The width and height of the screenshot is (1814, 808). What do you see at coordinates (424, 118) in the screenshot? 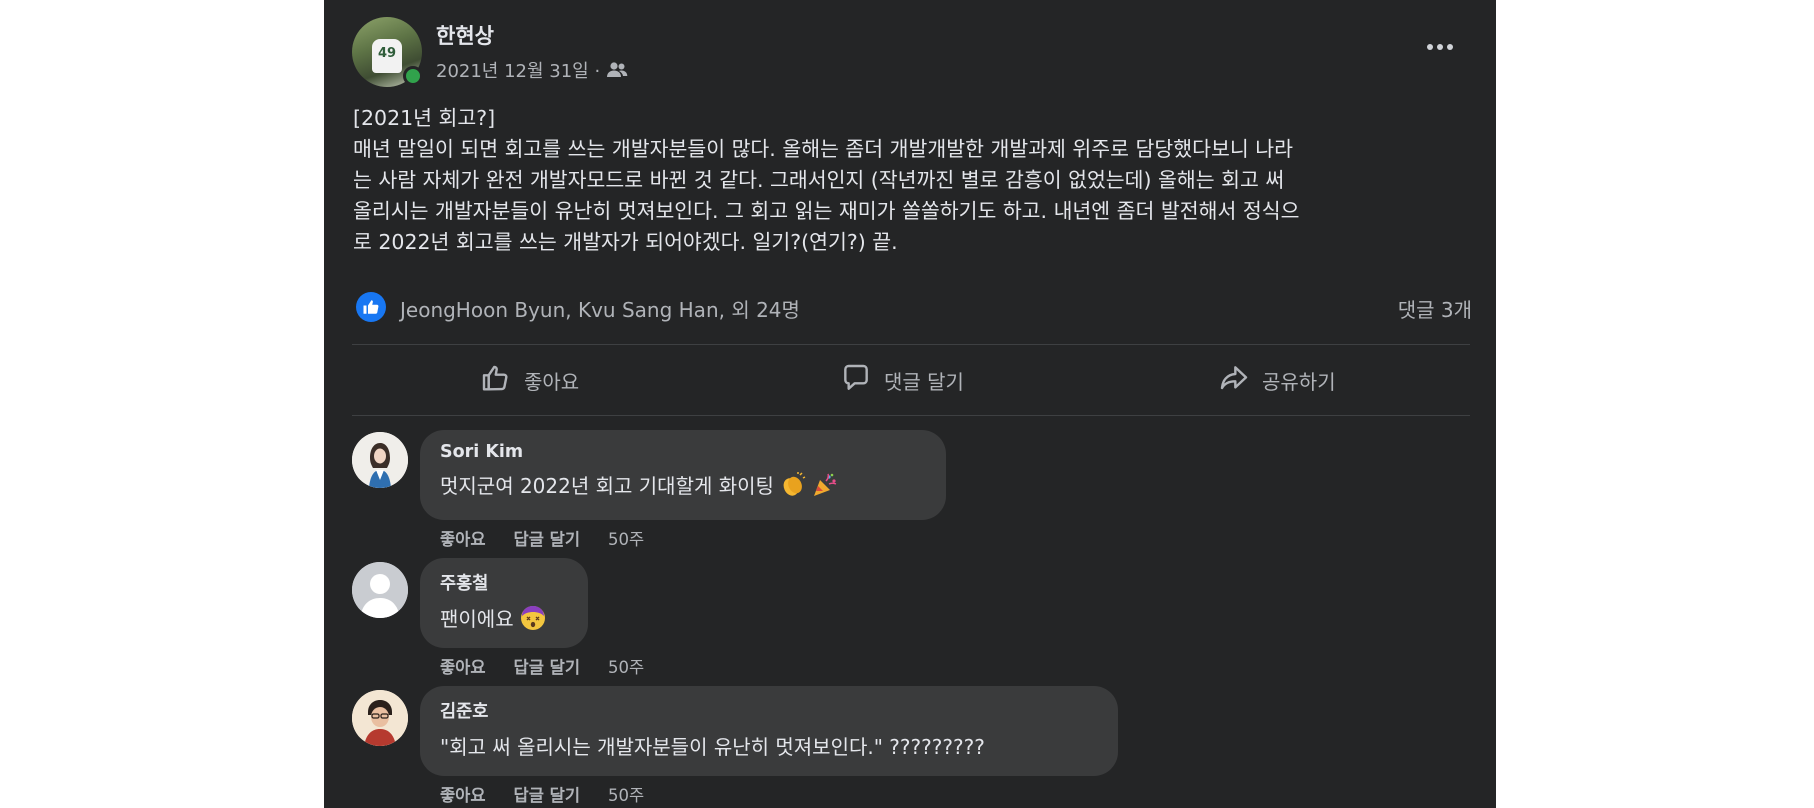
I see `post-body-line: [2021년 회고?]` at bounding box center [424, 118].